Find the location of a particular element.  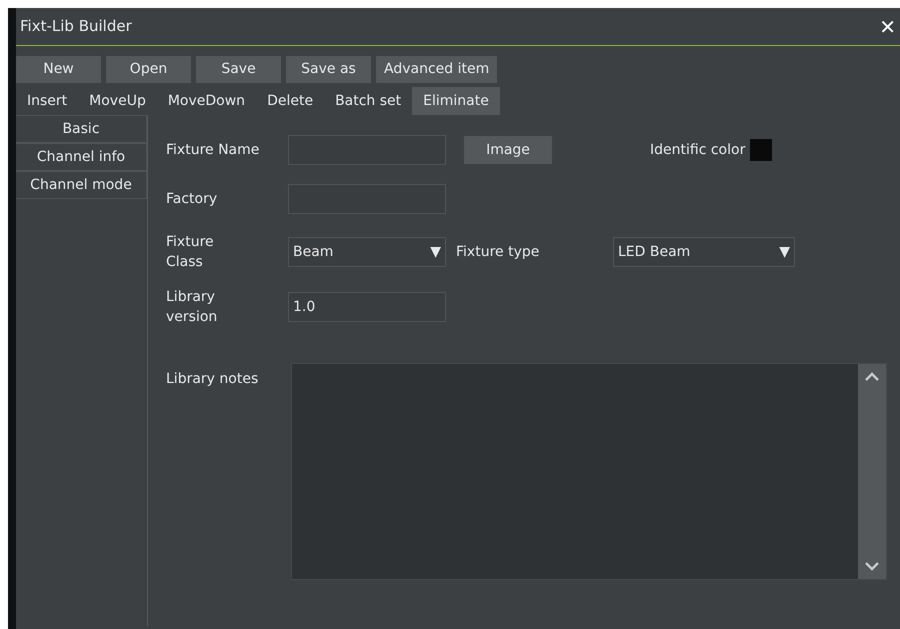

sidebar-tab: Channel mode is located at coordinates (81, 185).